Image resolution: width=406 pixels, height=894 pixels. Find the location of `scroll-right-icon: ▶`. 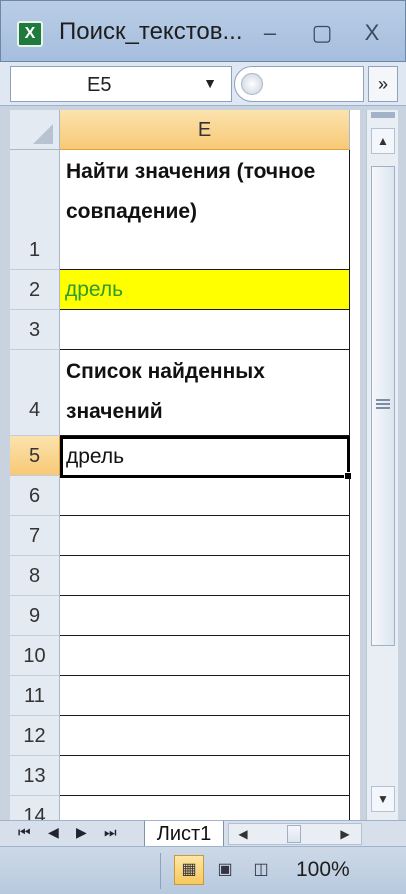

scroll-right-icon: ▶ is located at coordinates (345, 834).